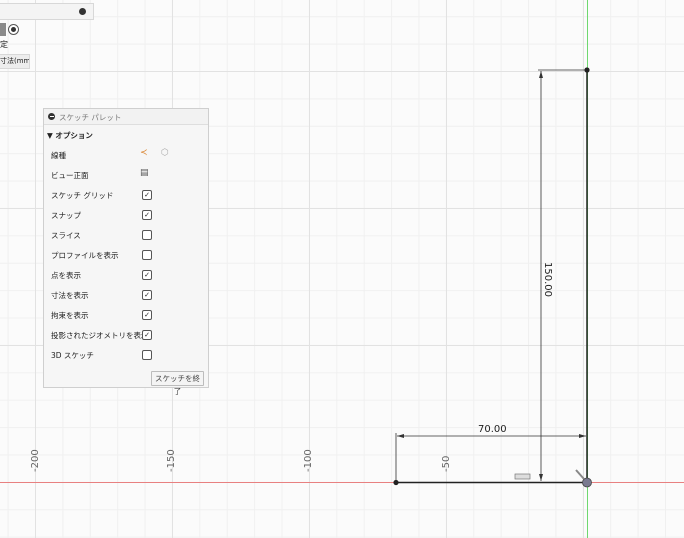 This screenshot has height=538, width=684. Describe the element at coordinates (82, 11) in the screenshot. I see `panel-pin-icon` at that location.